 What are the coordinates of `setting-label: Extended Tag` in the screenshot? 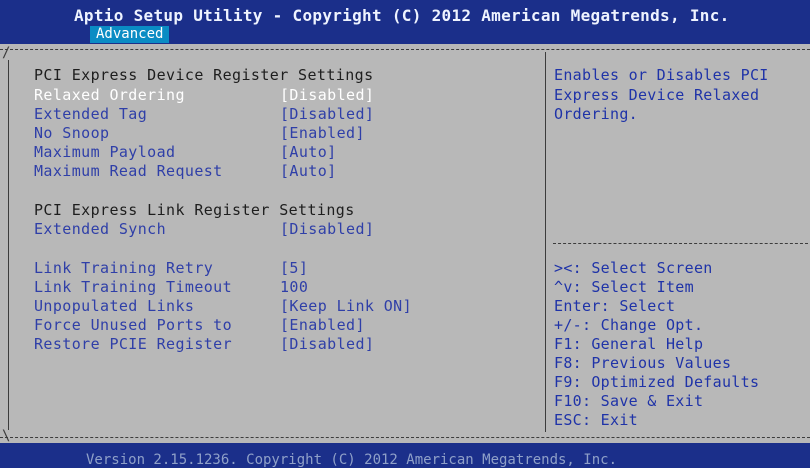 It's located at (91, 114).